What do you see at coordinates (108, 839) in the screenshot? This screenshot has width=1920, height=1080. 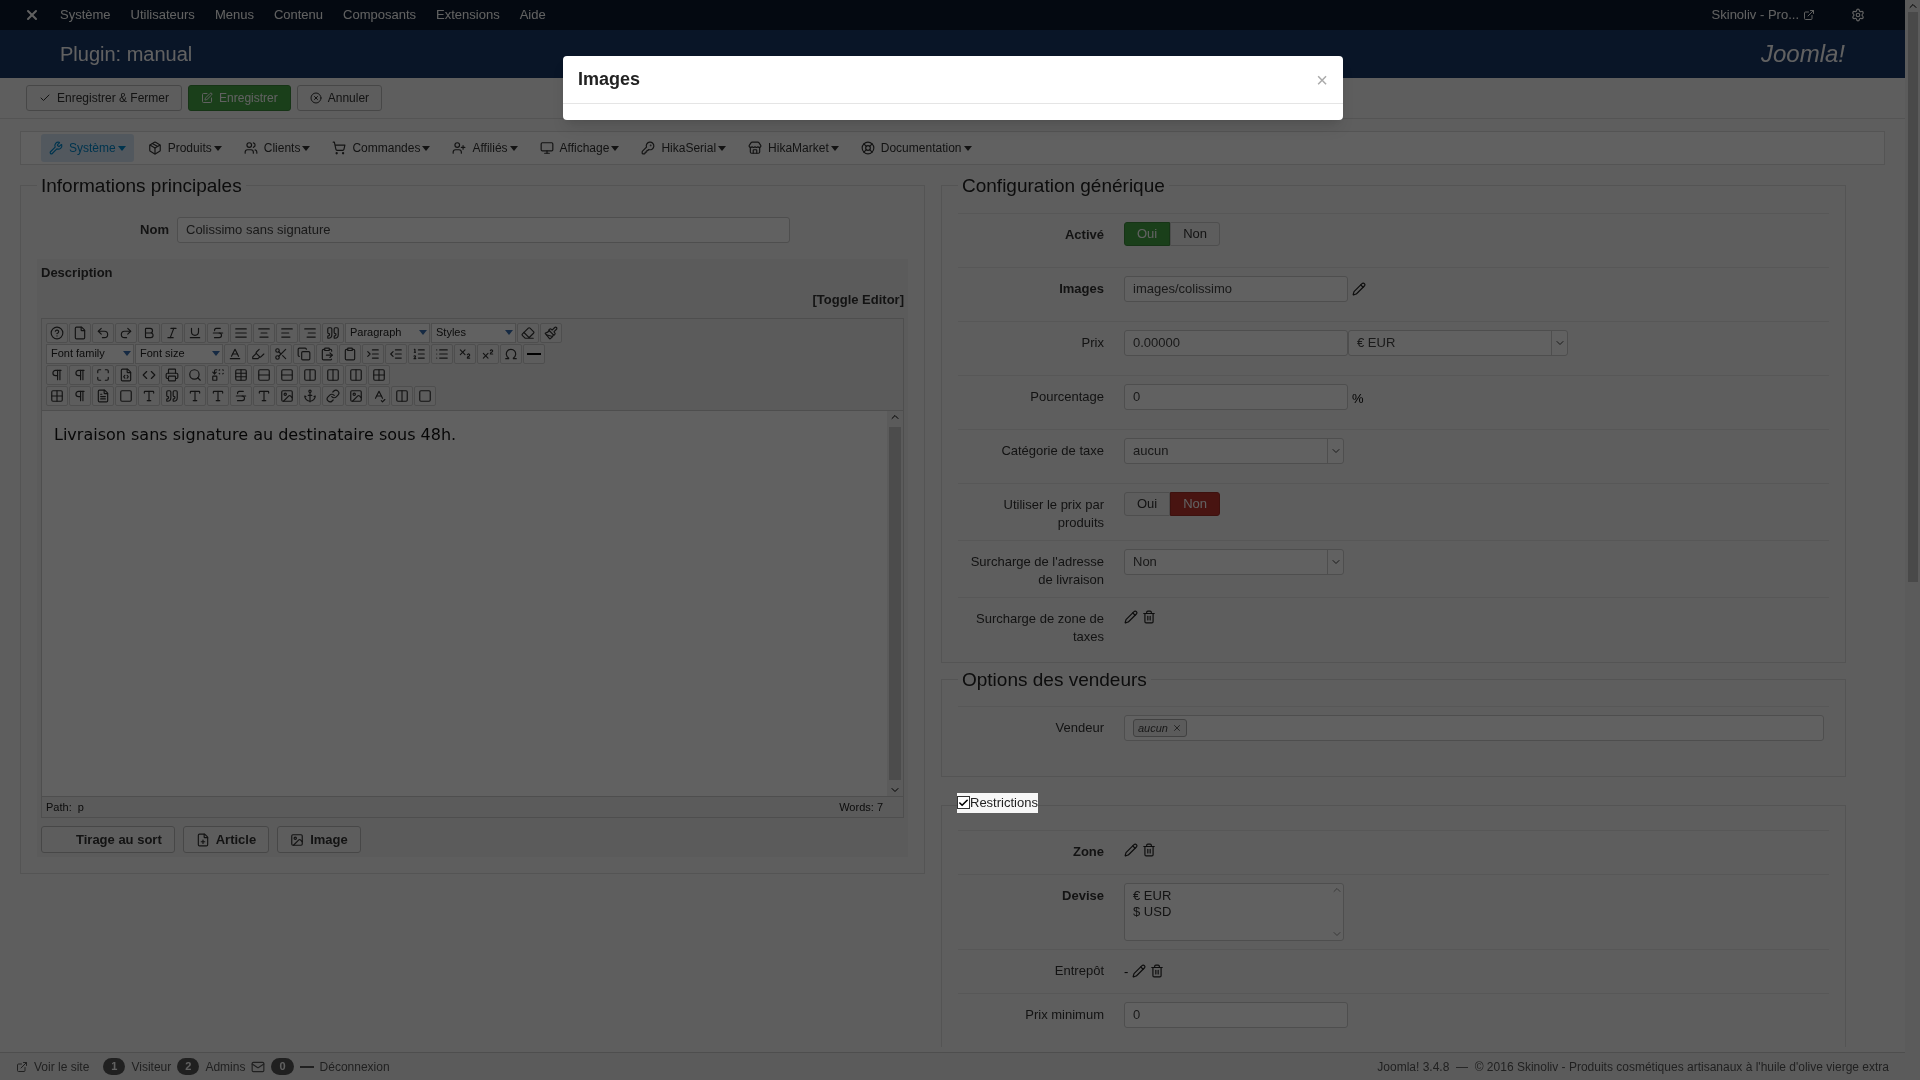 I see `editor-button: Tirage au sort` at bounding box center [108, 839].